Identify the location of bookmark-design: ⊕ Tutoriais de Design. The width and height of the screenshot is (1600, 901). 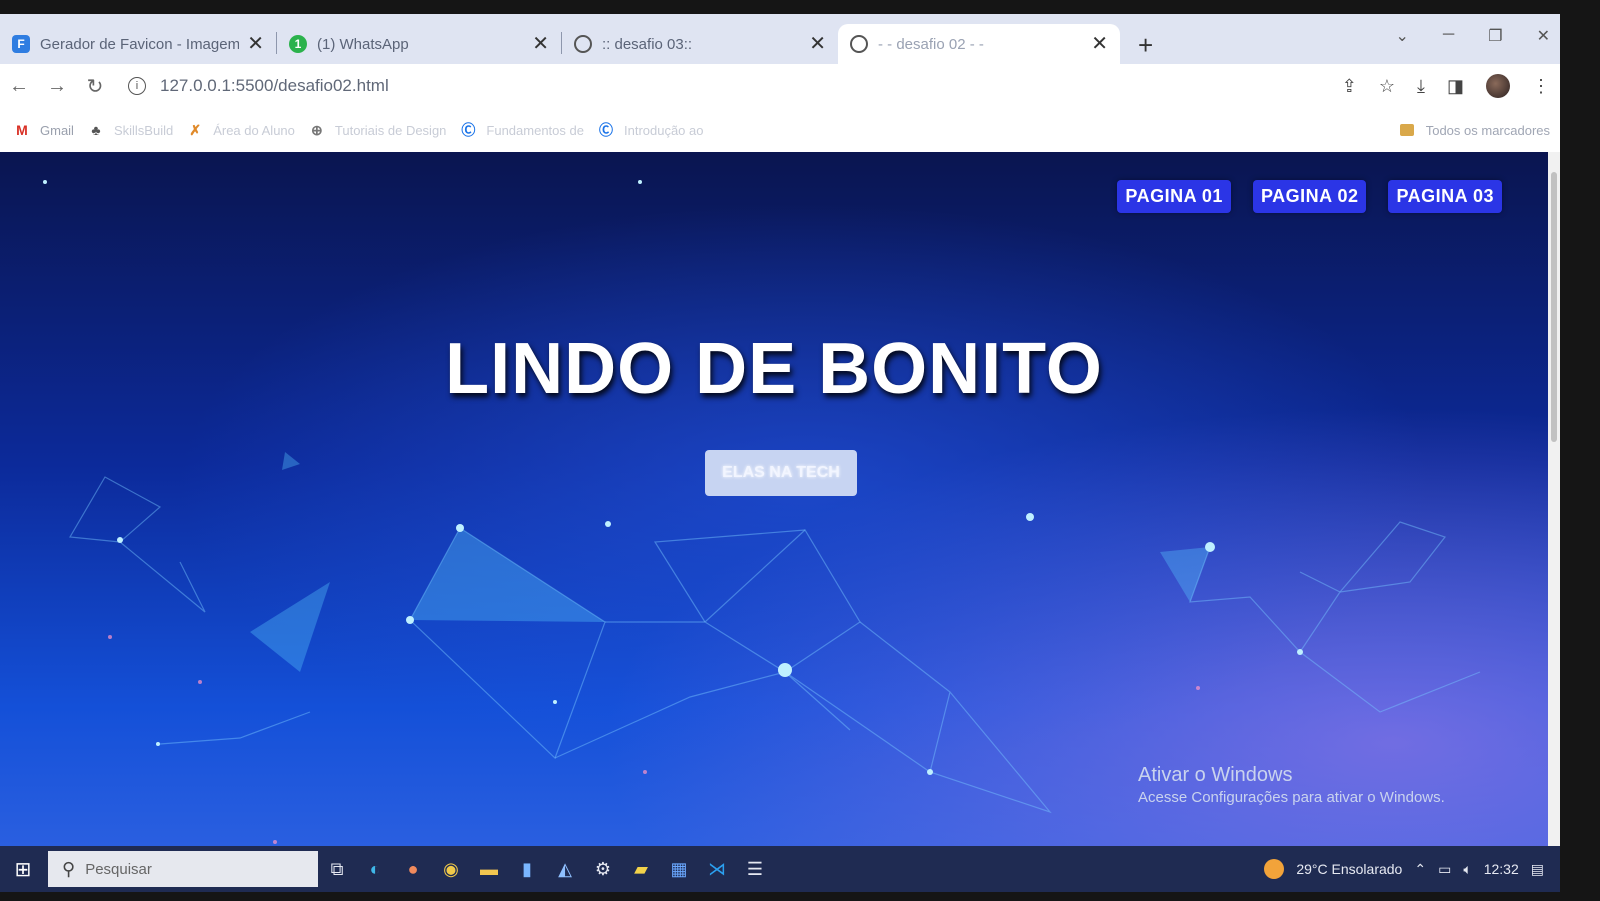
(378, 129).